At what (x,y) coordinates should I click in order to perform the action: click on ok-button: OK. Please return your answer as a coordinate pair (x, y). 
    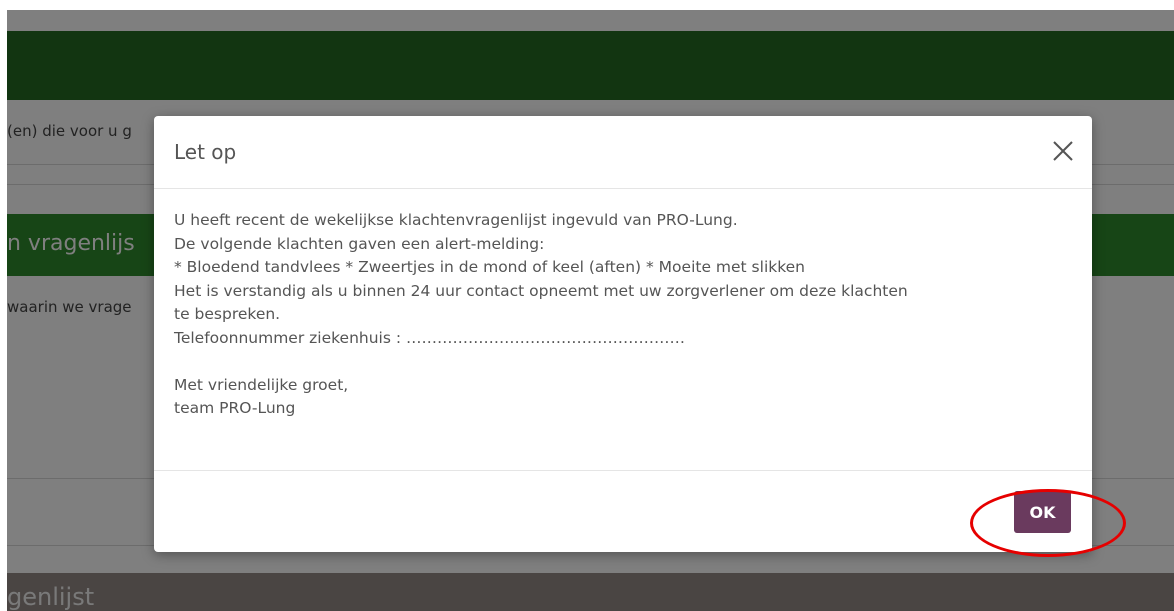
    Looking at the image, I should click on (1042, 512).